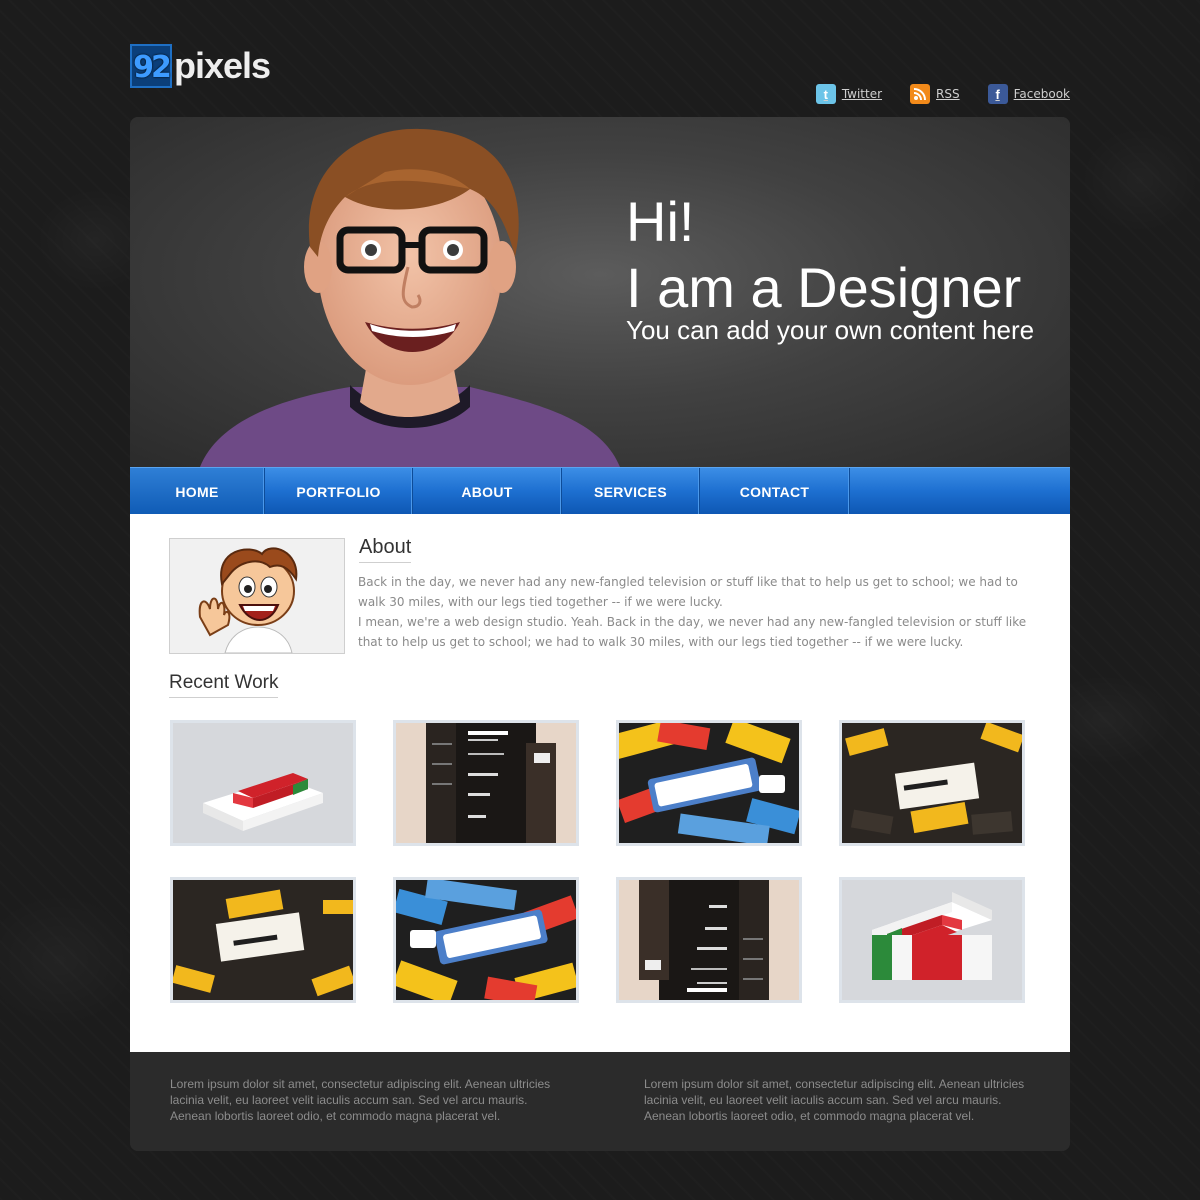 The width and height of the screenshot is (1200, 1200). I want to click on nav-about: ABOUT, so click(487, 491).